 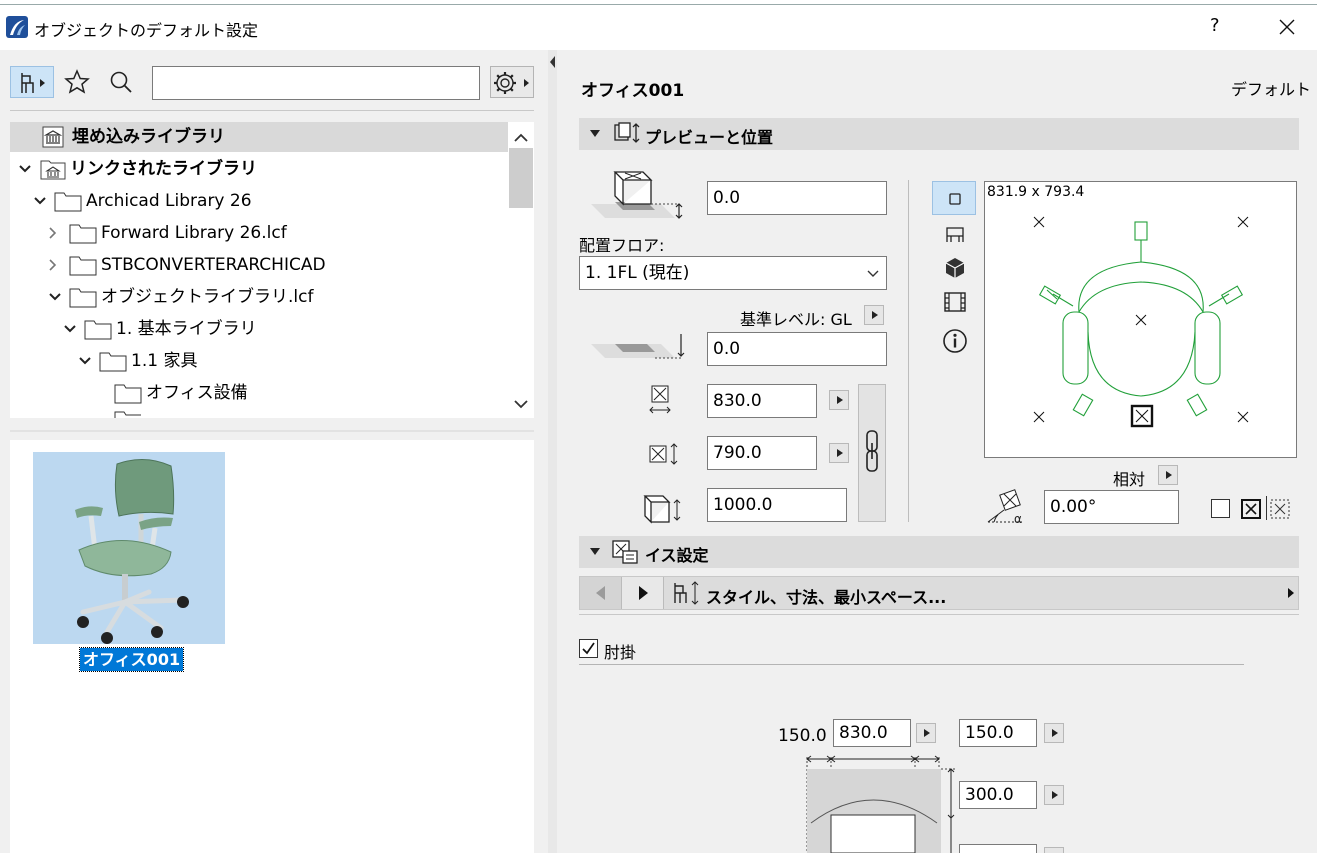 What do you see at coordinates (839, 400) in the screenshot?
I see `width-options-button` at bounding box center [839, 400].